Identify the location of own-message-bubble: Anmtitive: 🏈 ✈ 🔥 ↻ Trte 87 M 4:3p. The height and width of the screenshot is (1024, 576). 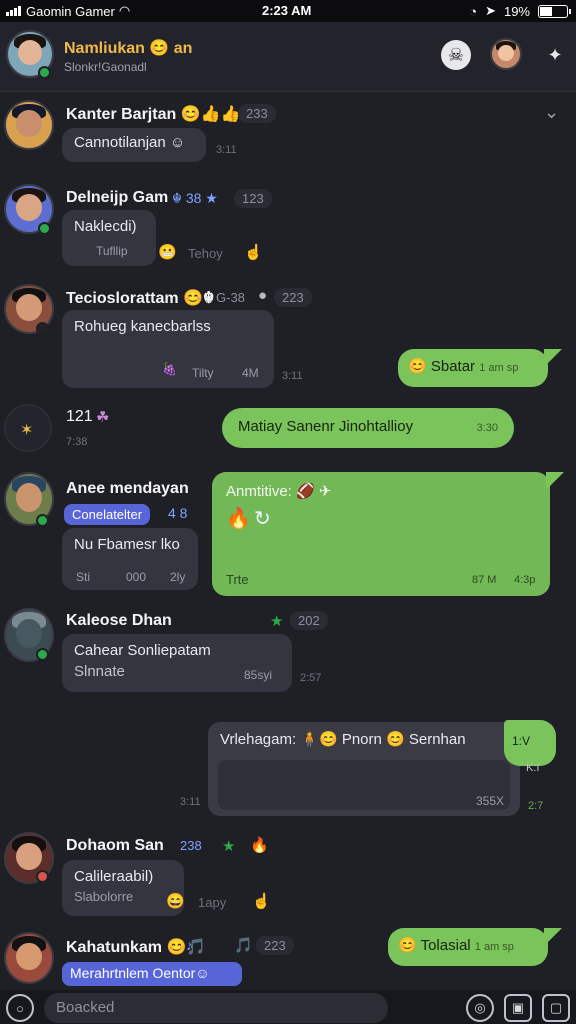
(388, 534).